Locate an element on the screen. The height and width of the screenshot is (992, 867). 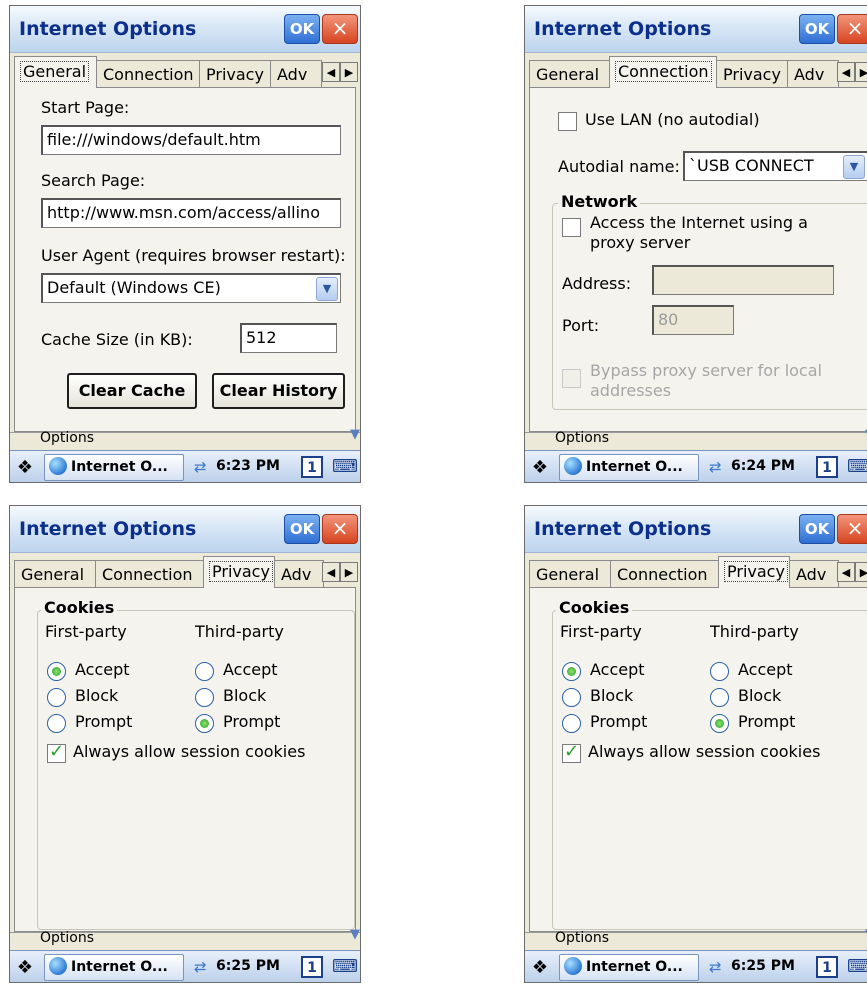
autodial-select: `USB CONNECT ▼ is located at coordinates (775, 166).